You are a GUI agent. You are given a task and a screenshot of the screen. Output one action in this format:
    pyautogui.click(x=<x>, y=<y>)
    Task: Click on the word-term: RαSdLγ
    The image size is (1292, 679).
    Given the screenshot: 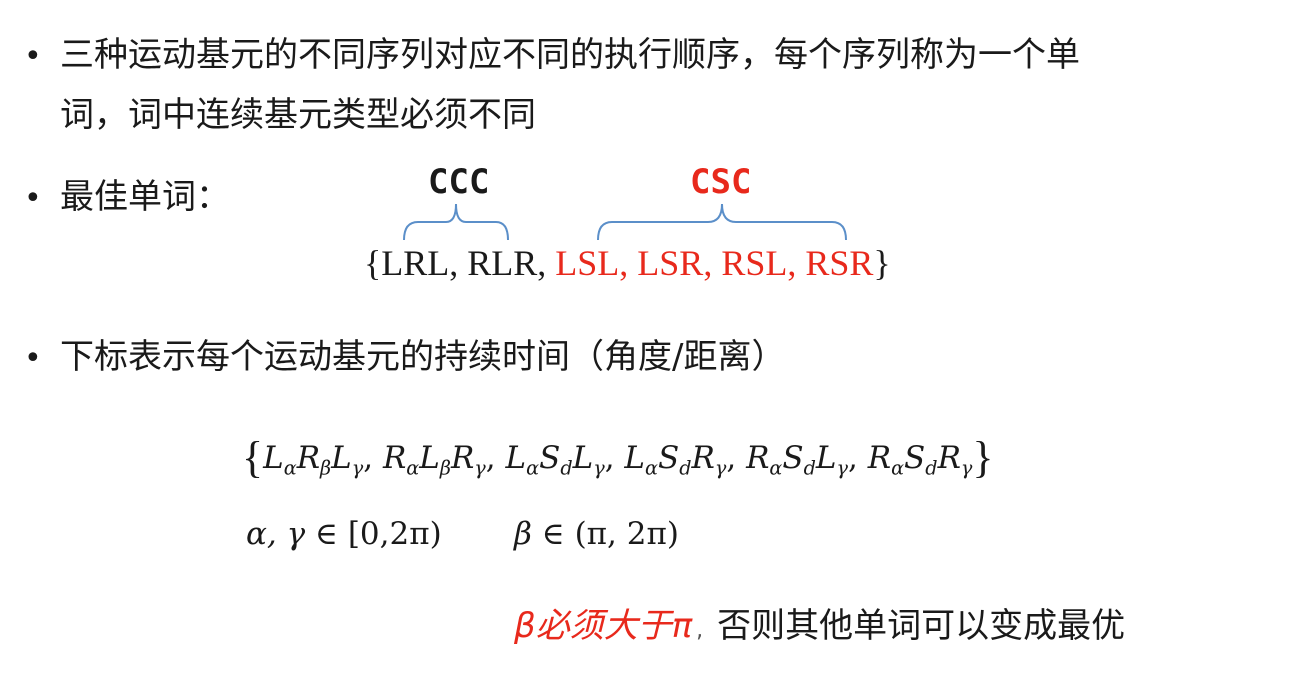 What is the action you would take?
    pyautogui.click(x=797, y=460)
    